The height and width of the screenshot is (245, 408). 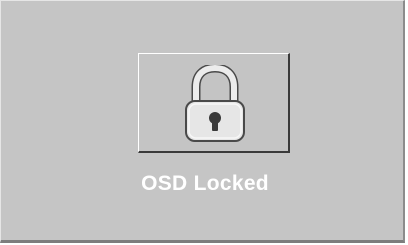 What do you see at coordinates (205, 183) in the screenshot?
I see `osd-status-label: OSD Locked` at bounding box center [205, 183].